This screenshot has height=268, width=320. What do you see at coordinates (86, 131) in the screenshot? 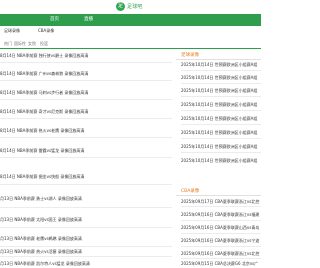
I see `list-item: 8月14日 NBA季前赛 热火vs老鹰 录像回放高清` at bounding box center [86, 131].